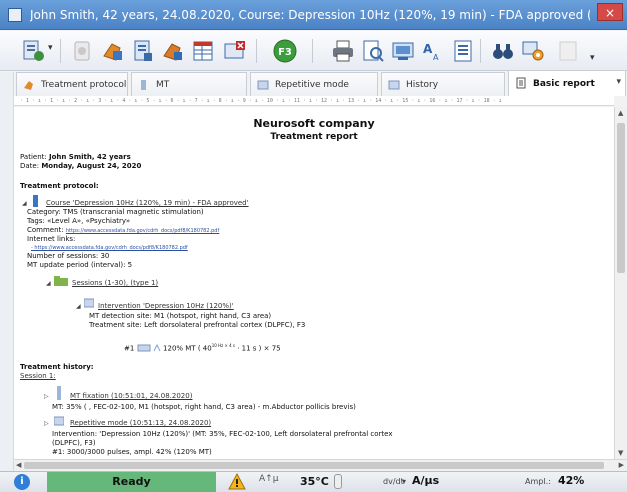 The height and width of the screenshot is (492, 627). I want to click on formula-prefix: #1, so click(129, 348).